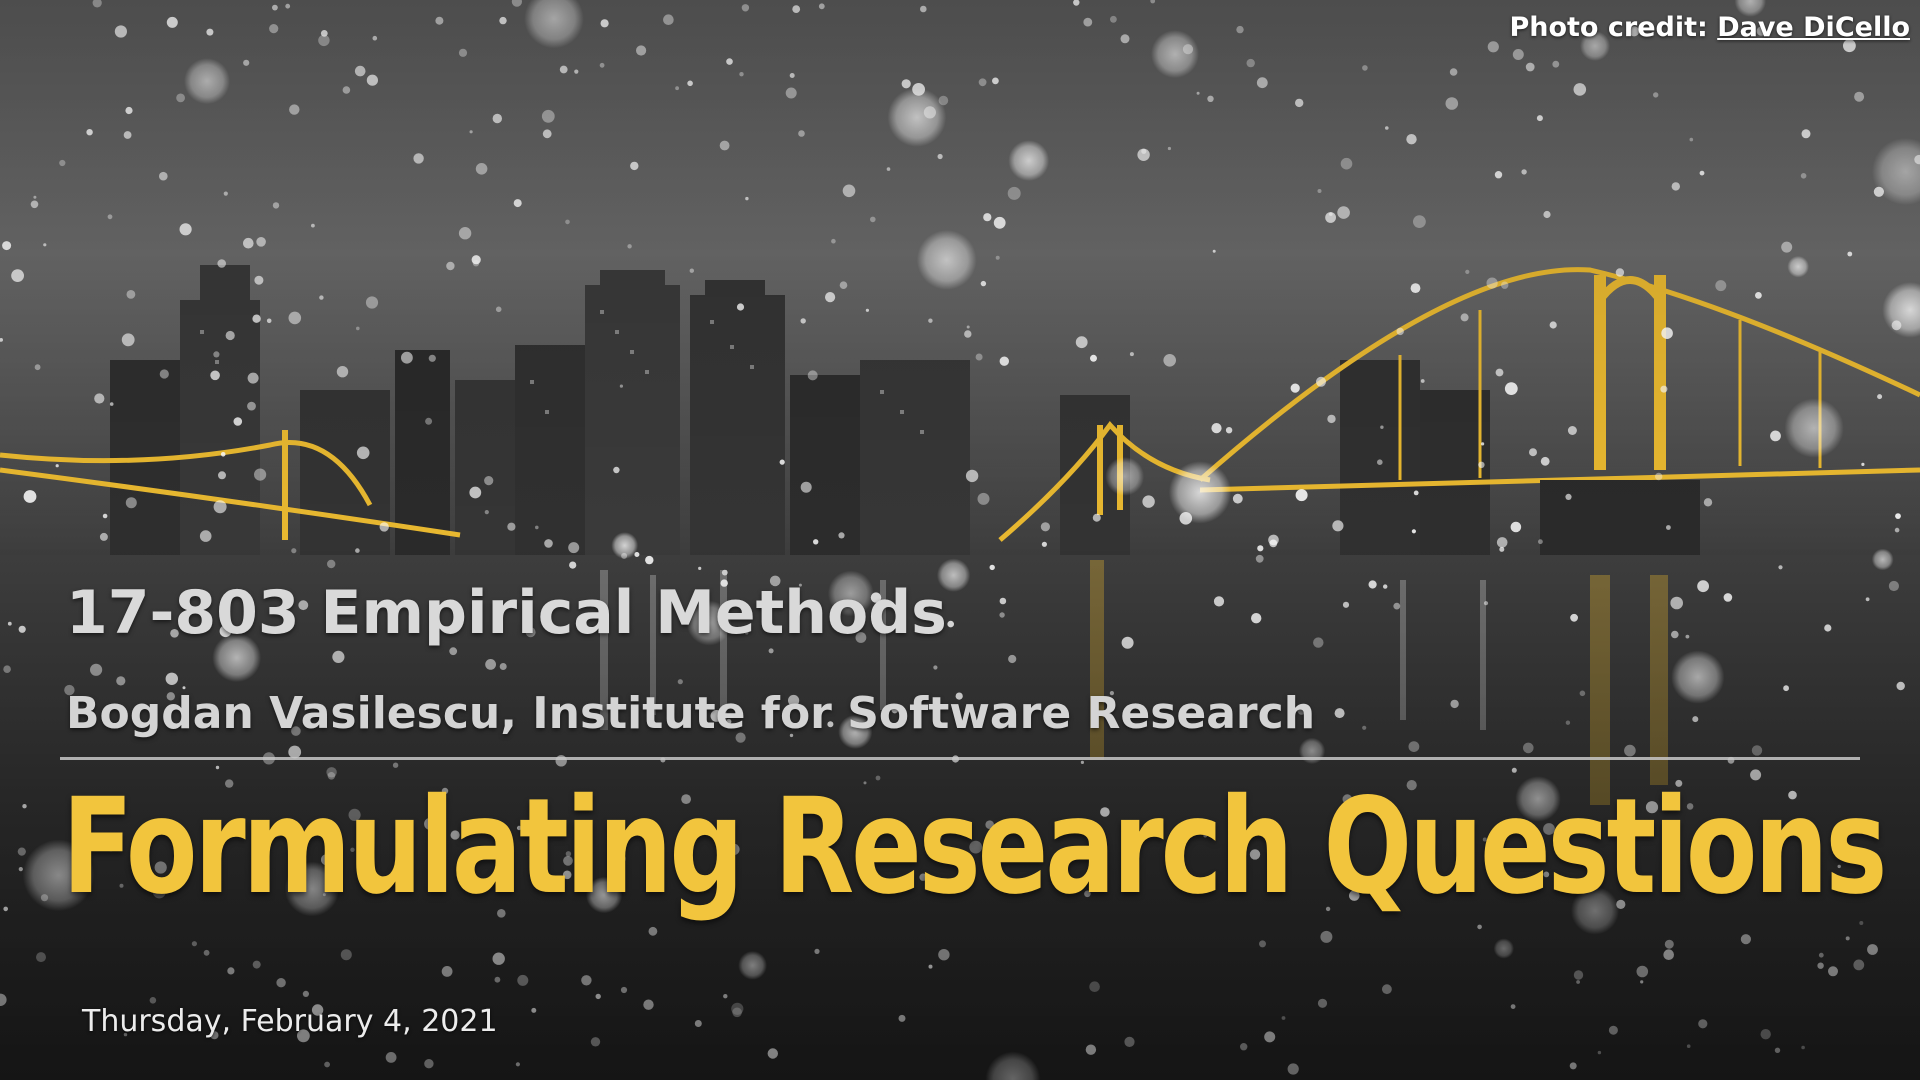 This screenshot has width=1920, height=1080. What do you see at coordinates (290, 1021) in the screenshot?
I see `lecture-date: Thursday, February 4, 2021` at bounding box center [290, 1021].